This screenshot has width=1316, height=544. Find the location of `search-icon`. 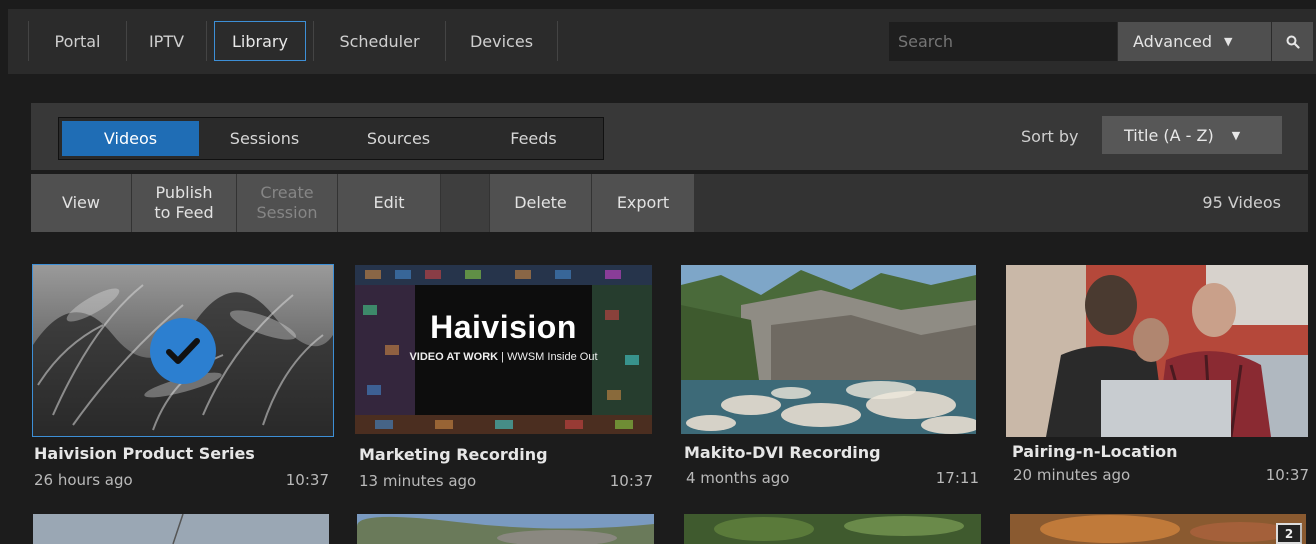

search-icon is located at coordinates (1293, 42).